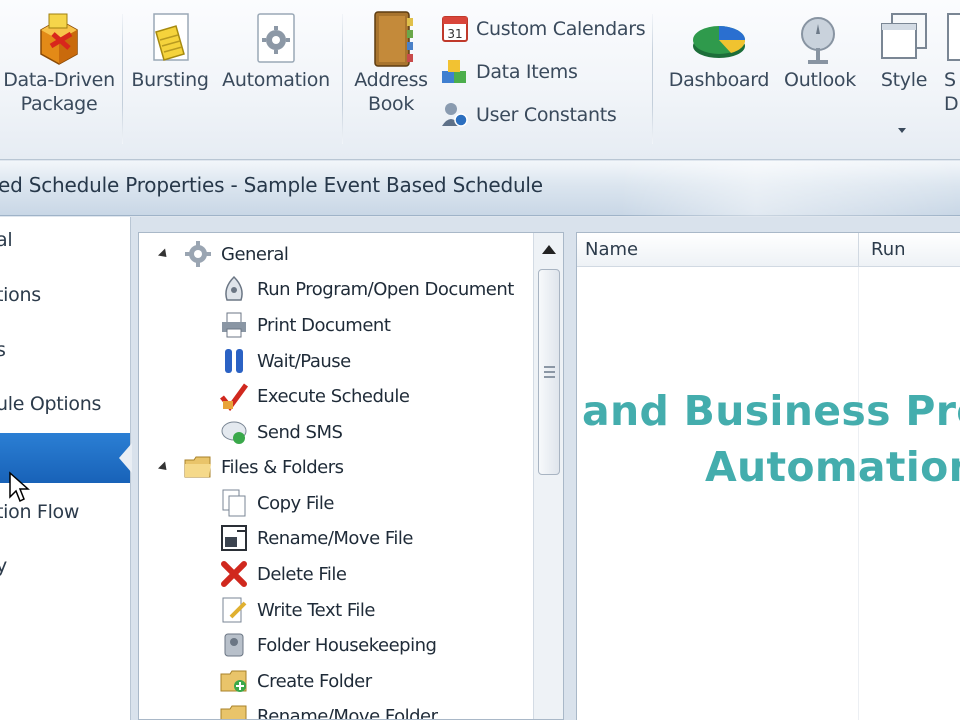 The image size is (960, 720). I want to click on burst-document-icon, so click(170, 39).